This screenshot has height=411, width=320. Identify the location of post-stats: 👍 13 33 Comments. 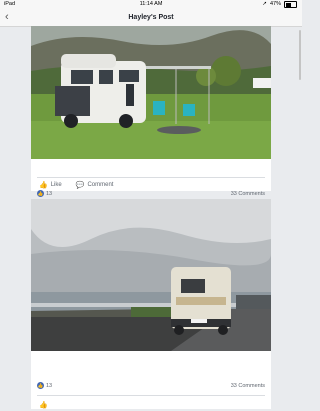
(151, 387).